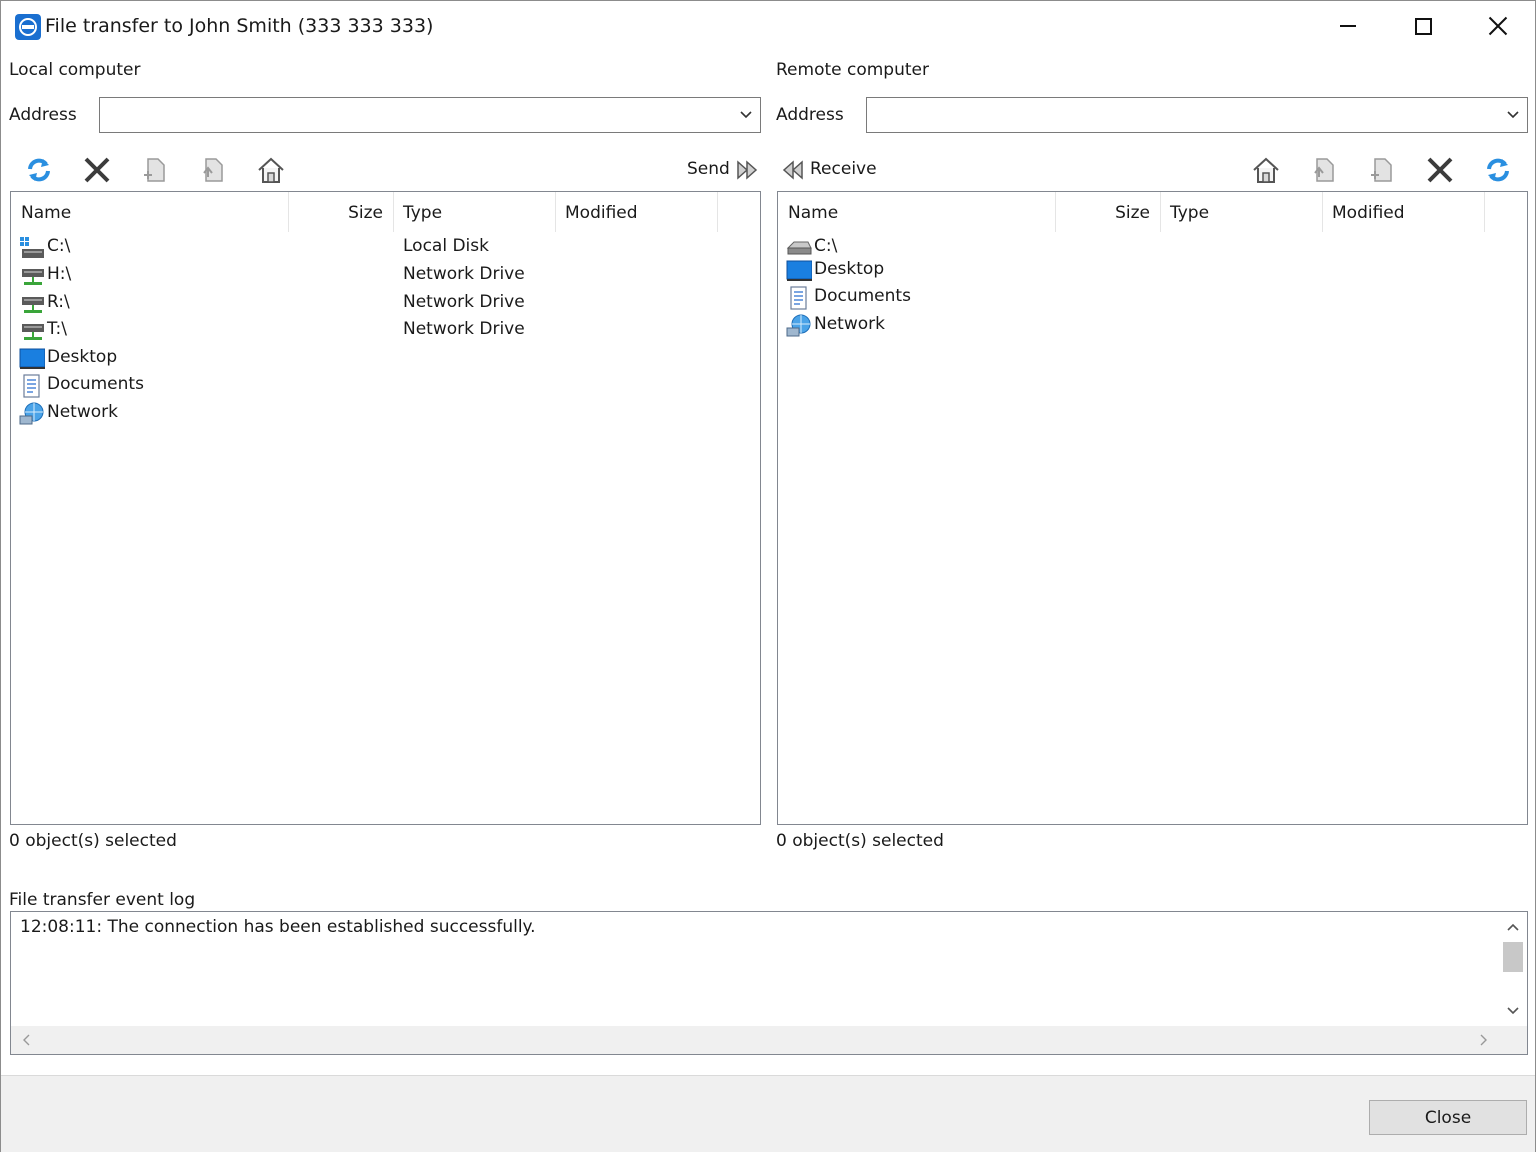 This screenshot has height=1152, width=1536. Describe the element at coordinates (446, 246) in the screenshot. I see `item-type: Local Disk` at that location.